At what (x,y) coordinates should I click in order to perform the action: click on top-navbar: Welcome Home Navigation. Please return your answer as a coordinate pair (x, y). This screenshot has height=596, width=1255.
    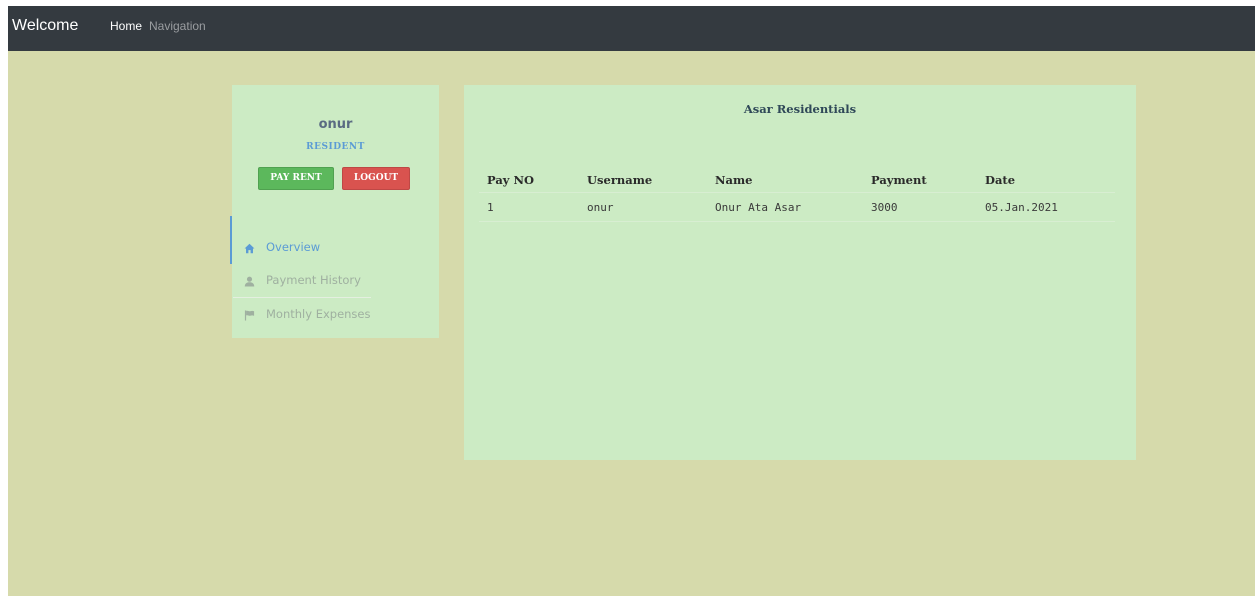
    Looking at the image, I should click on (631, 28).